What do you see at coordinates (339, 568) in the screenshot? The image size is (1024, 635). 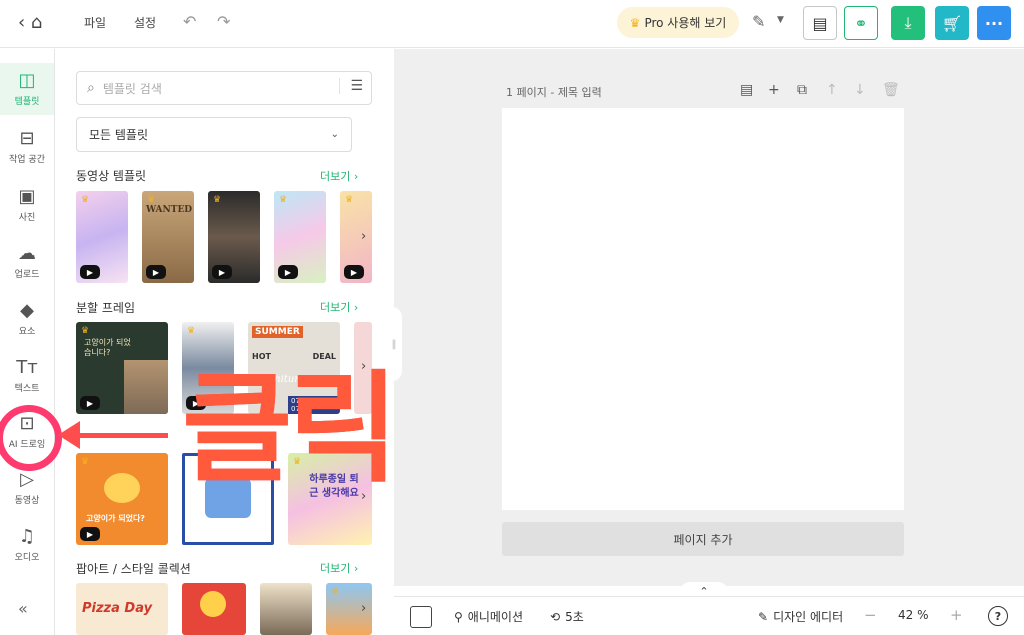 I see `more-link-popart: 더보기 ›` at bounding box center [339, 568].